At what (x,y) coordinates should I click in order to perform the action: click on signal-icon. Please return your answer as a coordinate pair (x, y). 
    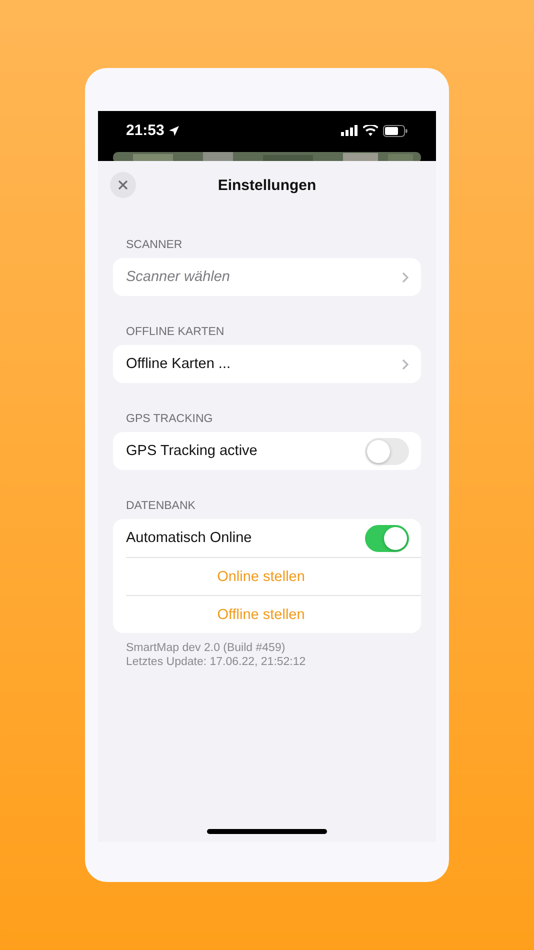
    Looking at the image, I should click on (349, 130).